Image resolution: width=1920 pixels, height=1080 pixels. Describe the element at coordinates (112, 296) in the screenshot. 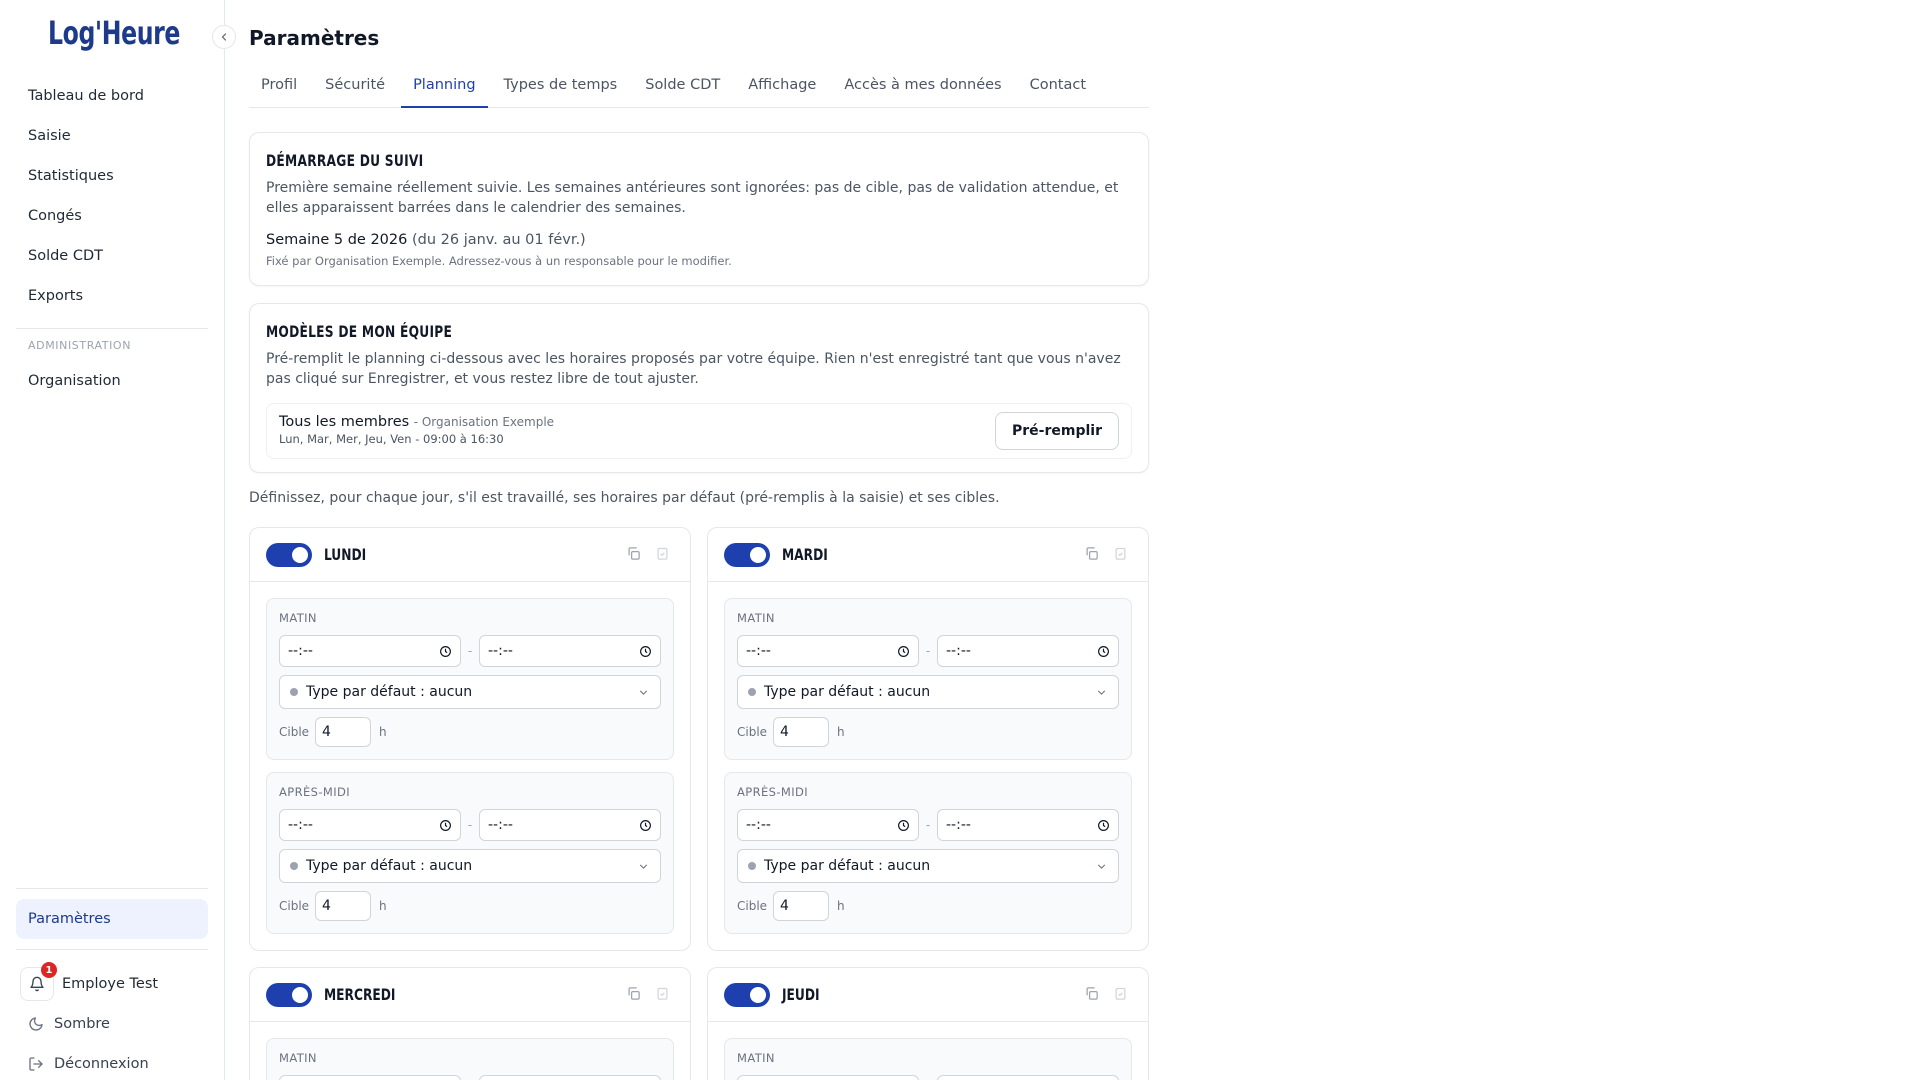

I see `sidebar-item-exports: Exports` at that location.